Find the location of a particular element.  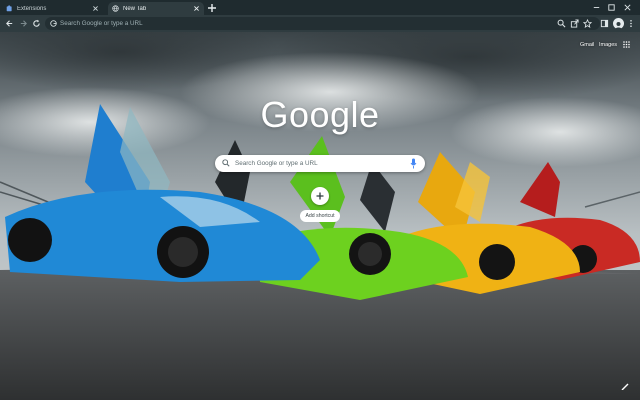

person-icon is located at coordinates (618, 26).